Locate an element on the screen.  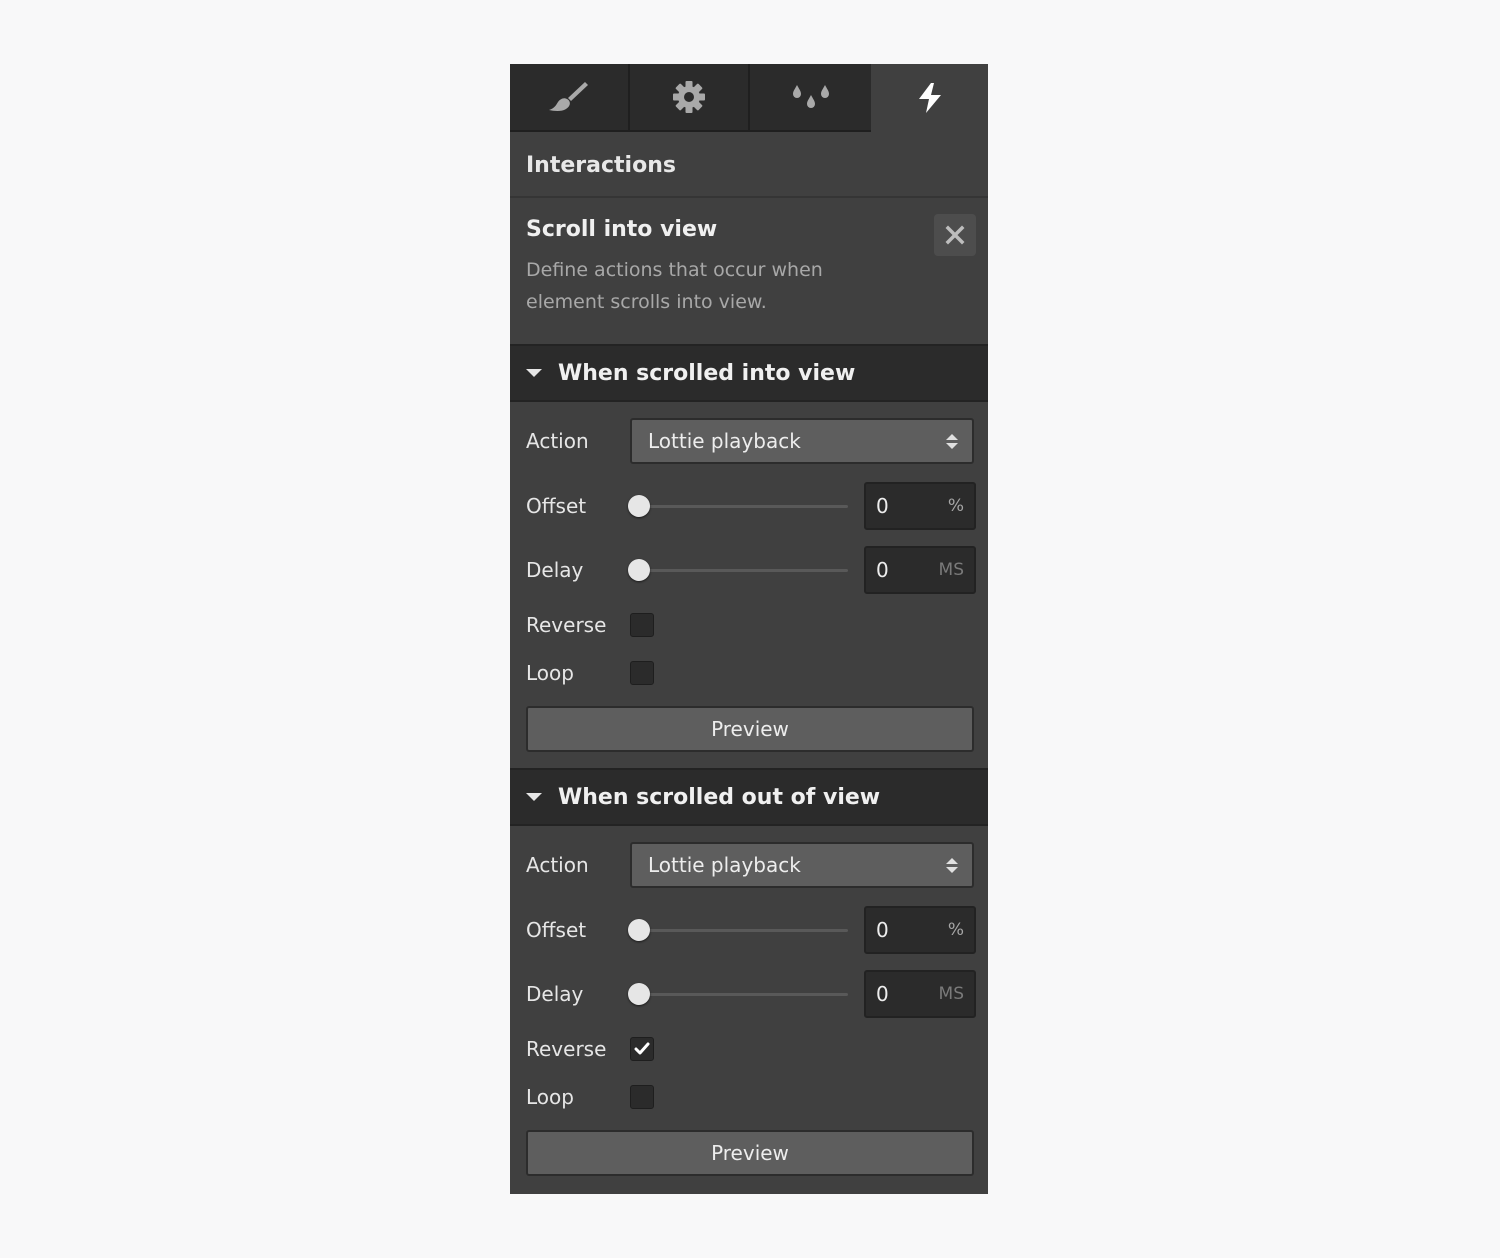
group-header-scroll-out: When scrolled out of view is located at coordinates (749, 797).